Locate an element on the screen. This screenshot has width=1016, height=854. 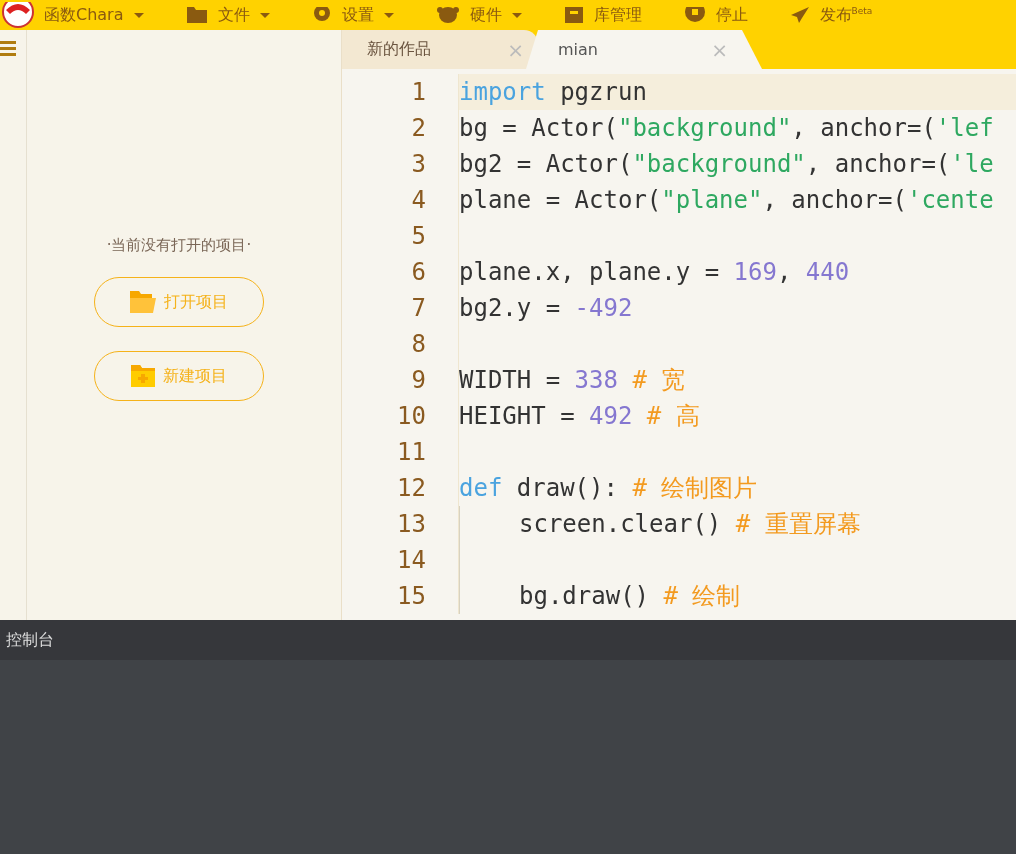
code-line: import pgzrun is located at coordinates (553, 92).